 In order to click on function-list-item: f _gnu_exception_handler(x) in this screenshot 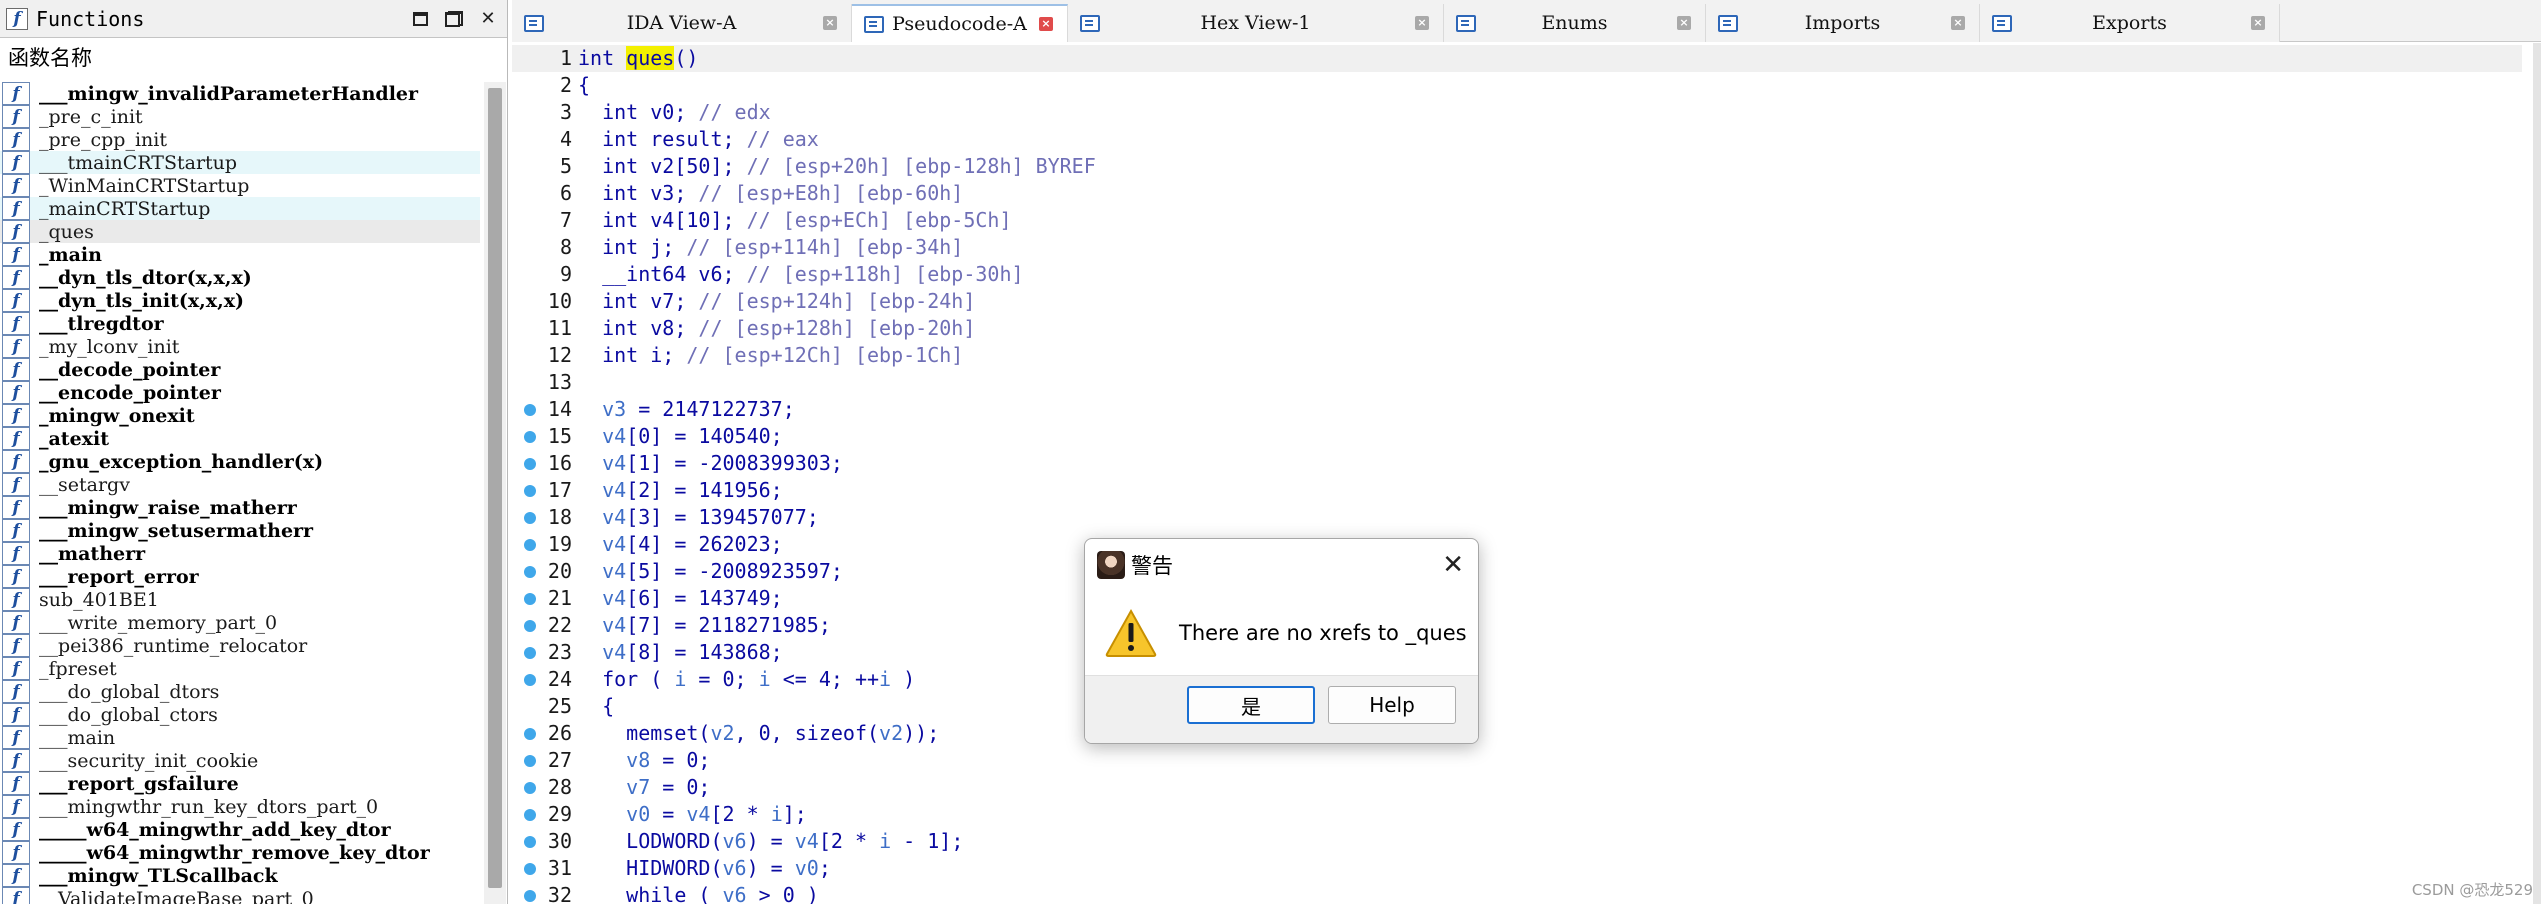, I will do `click(240, 461)`.